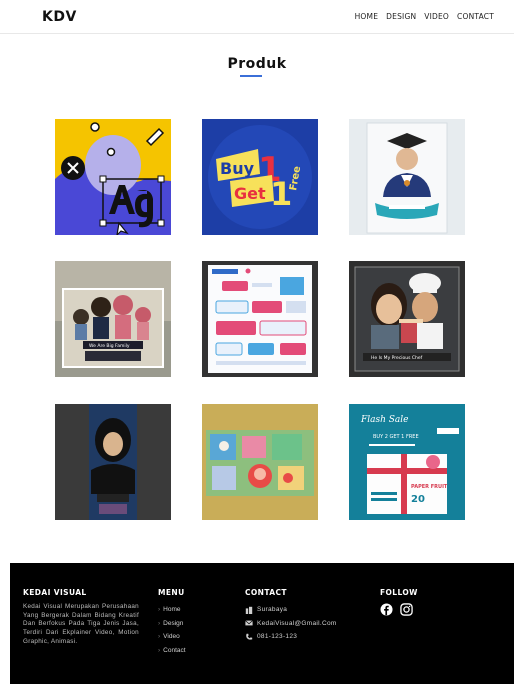 The width and height of the screenshot is (514, 684). I want to click on product-tile-family: We Are Big Family, so click(113, 319).